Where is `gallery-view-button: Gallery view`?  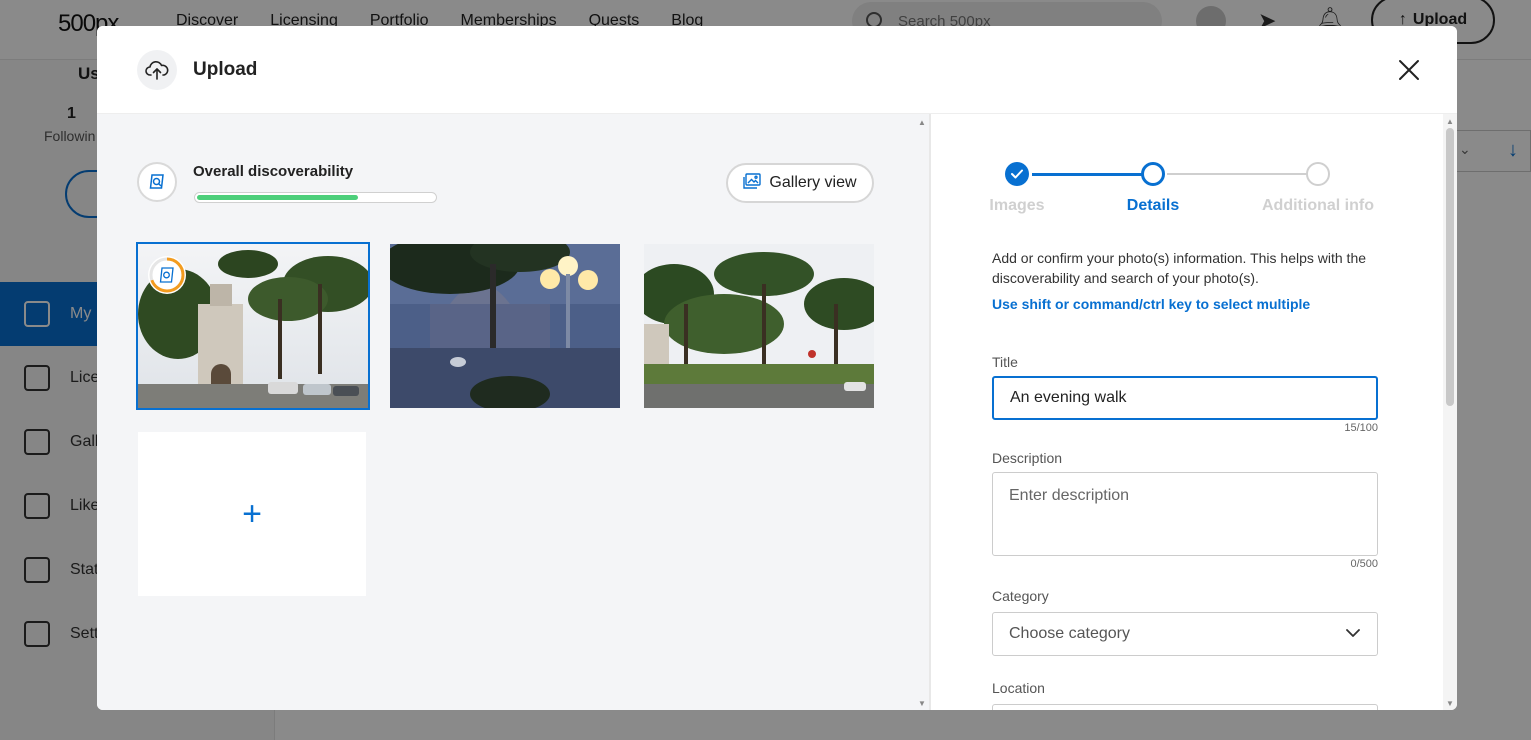
gallery-view-button: Gallery view is located at coordinates (800, 183).